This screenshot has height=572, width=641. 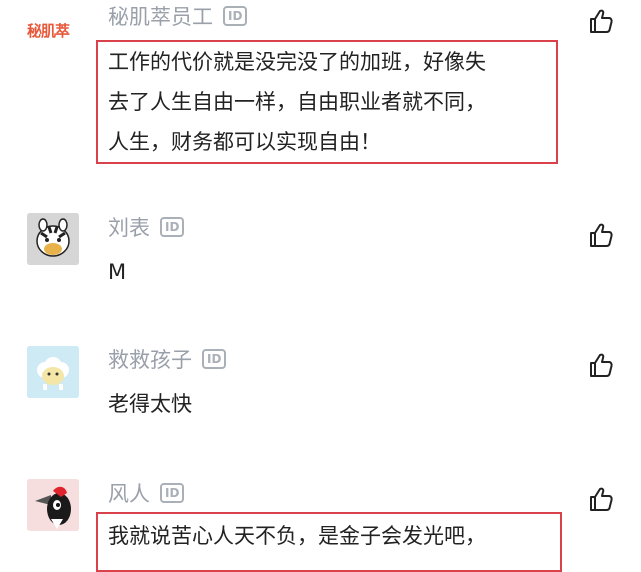 What do you see at coordinates (244, 142) in the screenshot?
I see `comment-text-line: 人生，财务都可以实现自由！` at bounding box center [244, 142].